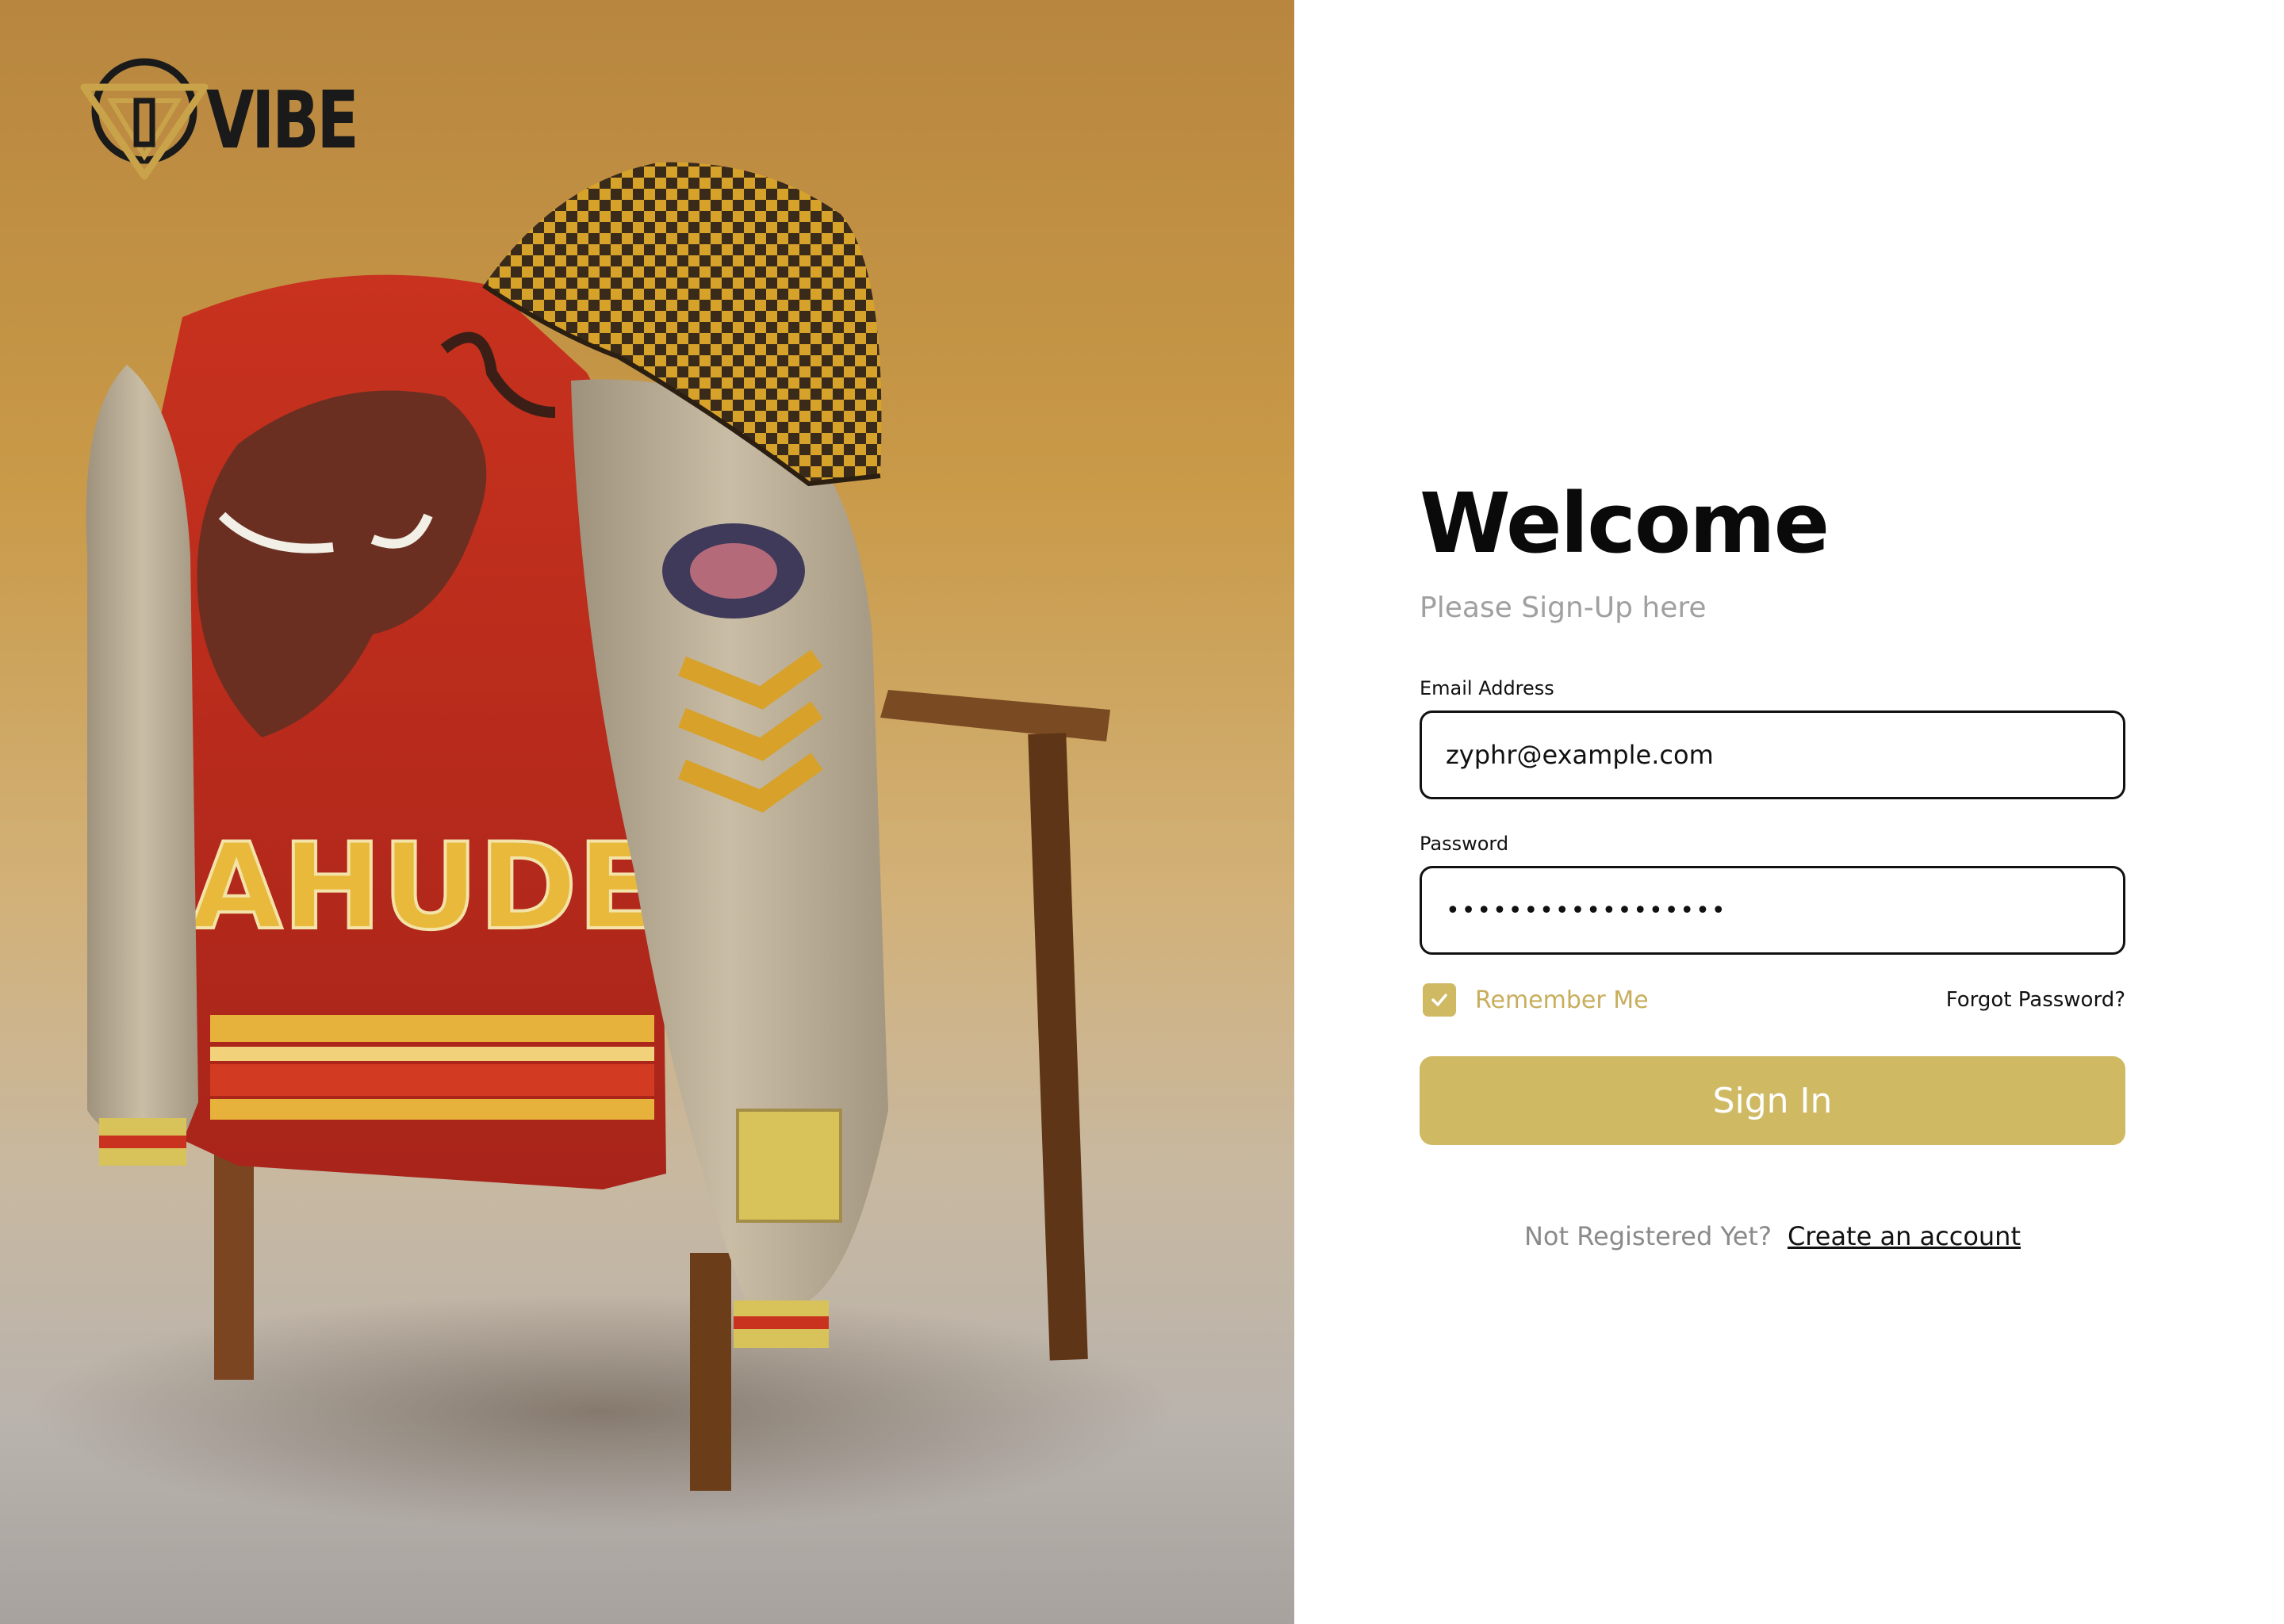  What do you see at coordinates (1647, 1236) in the screenshot?
I see `register-question: Not Registered Yet?` at bounding box center [1647, 1236].